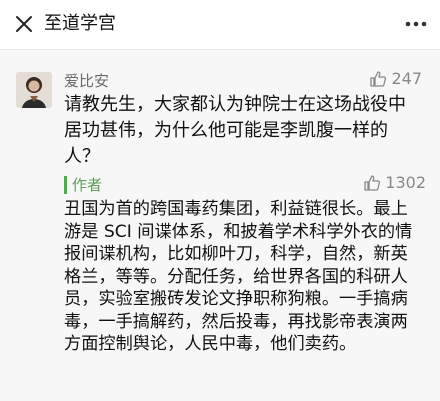 Image resolution: width=440 pixels, height=401 pixels. I want to click on close-icon, so click(24, 24).